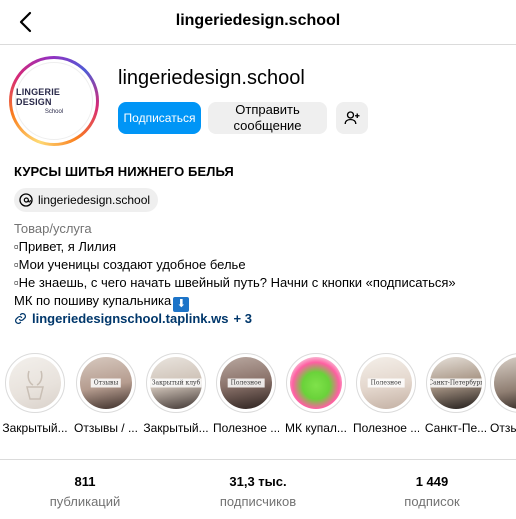  I want to click on threads-icon, so click(26, 200).